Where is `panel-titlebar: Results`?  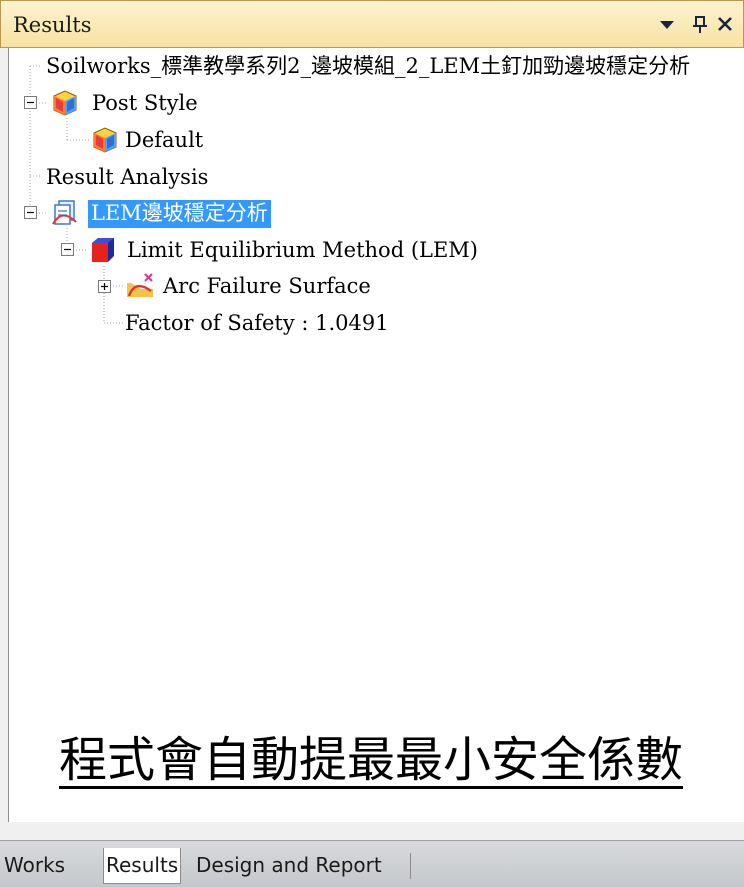
panel-titlebar: Results is located at coordinates (372, 24).